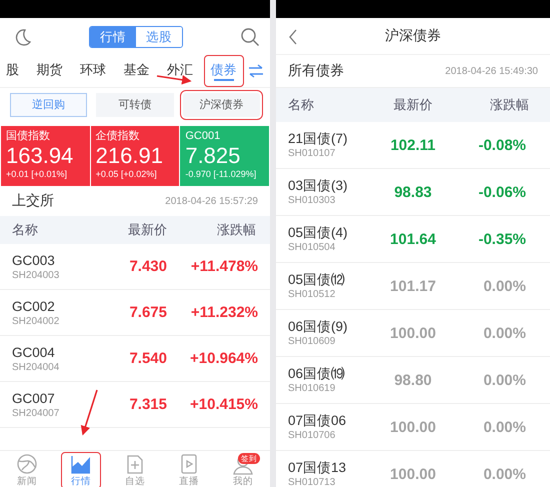 The width and height of the screenshot is (550, 487). I want to click on change-cell-text: +11.478%, so click(224, 266).